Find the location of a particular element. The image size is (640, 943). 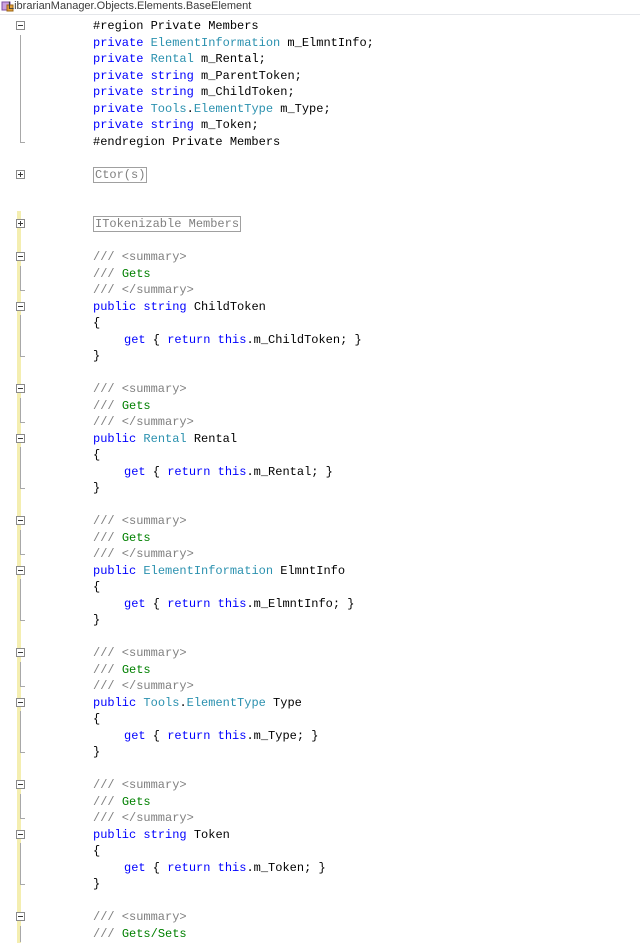

code-token: . is located at coordinates (183, 702).